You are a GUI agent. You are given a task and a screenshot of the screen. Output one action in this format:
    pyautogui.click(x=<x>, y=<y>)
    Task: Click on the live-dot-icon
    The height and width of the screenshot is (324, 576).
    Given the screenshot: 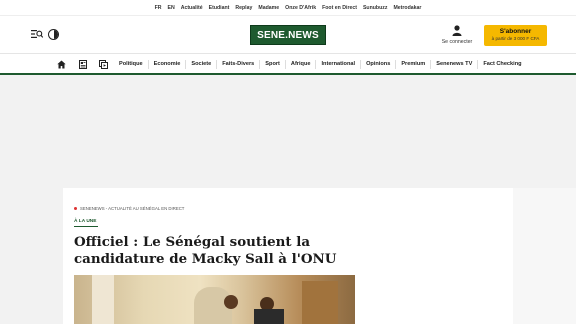 What is the action you would take?
    pyautogui.click(x=75, y=208)
    